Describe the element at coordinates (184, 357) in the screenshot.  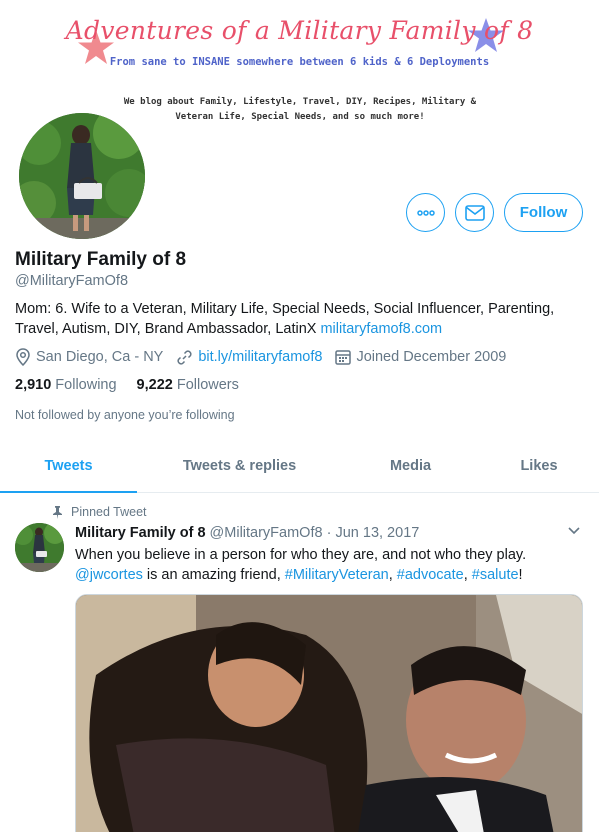
I see `link-icon` at that location.